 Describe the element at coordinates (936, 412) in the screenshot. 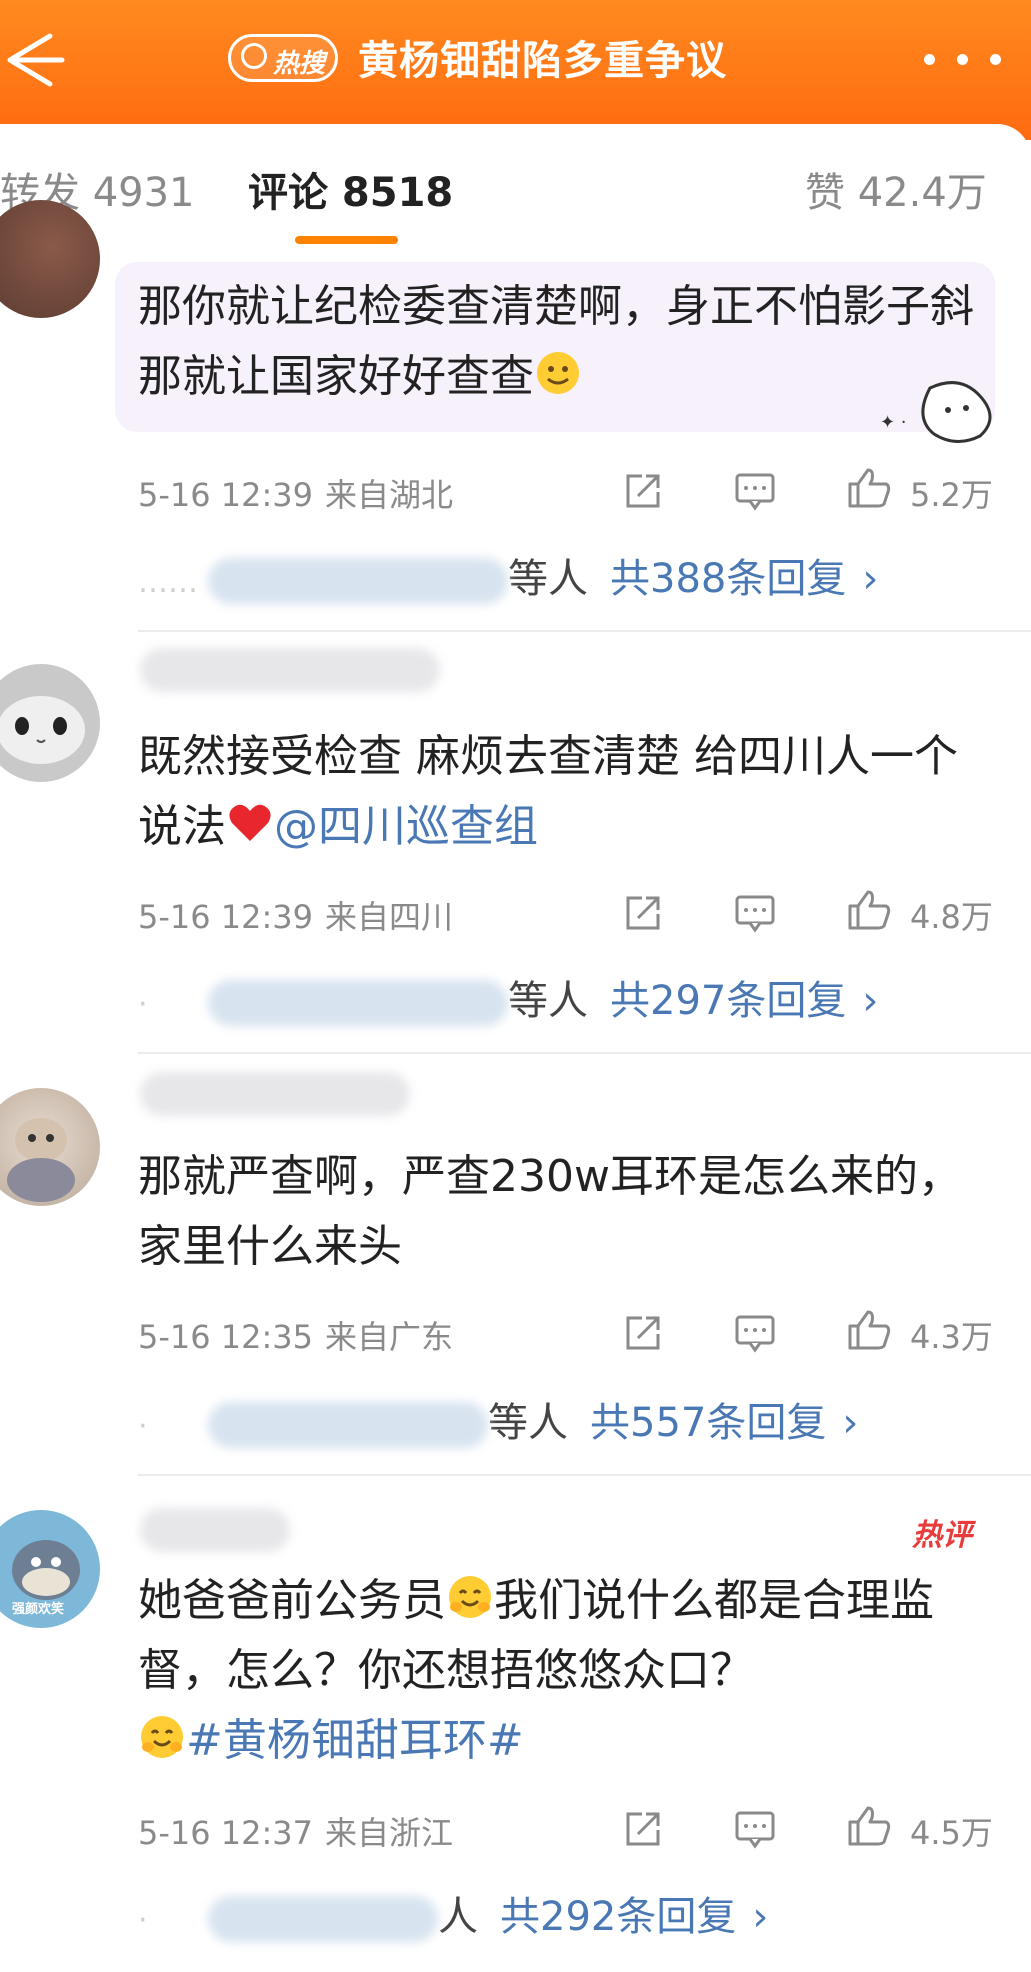

I see `sticker-decoration-icon: ✦ ·` at that location.